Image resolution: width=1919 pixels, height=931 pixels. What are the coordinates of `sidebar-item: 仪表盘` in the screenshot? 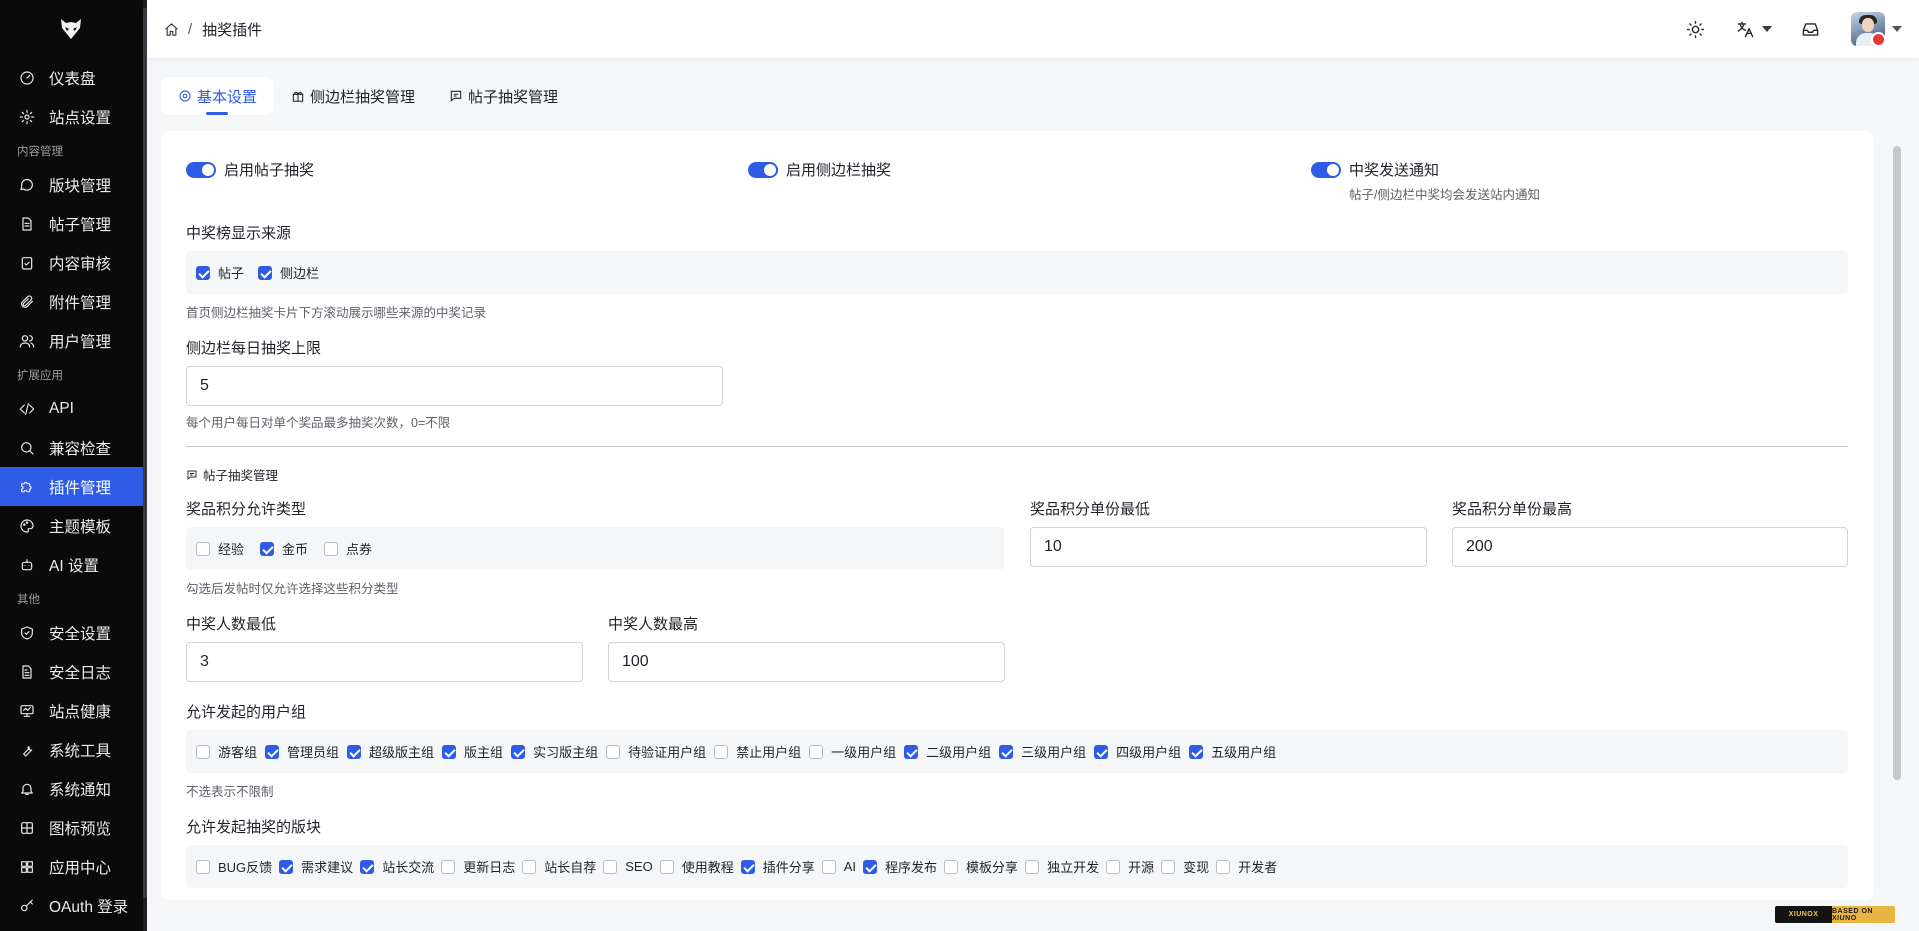 It's located at (73, 77).